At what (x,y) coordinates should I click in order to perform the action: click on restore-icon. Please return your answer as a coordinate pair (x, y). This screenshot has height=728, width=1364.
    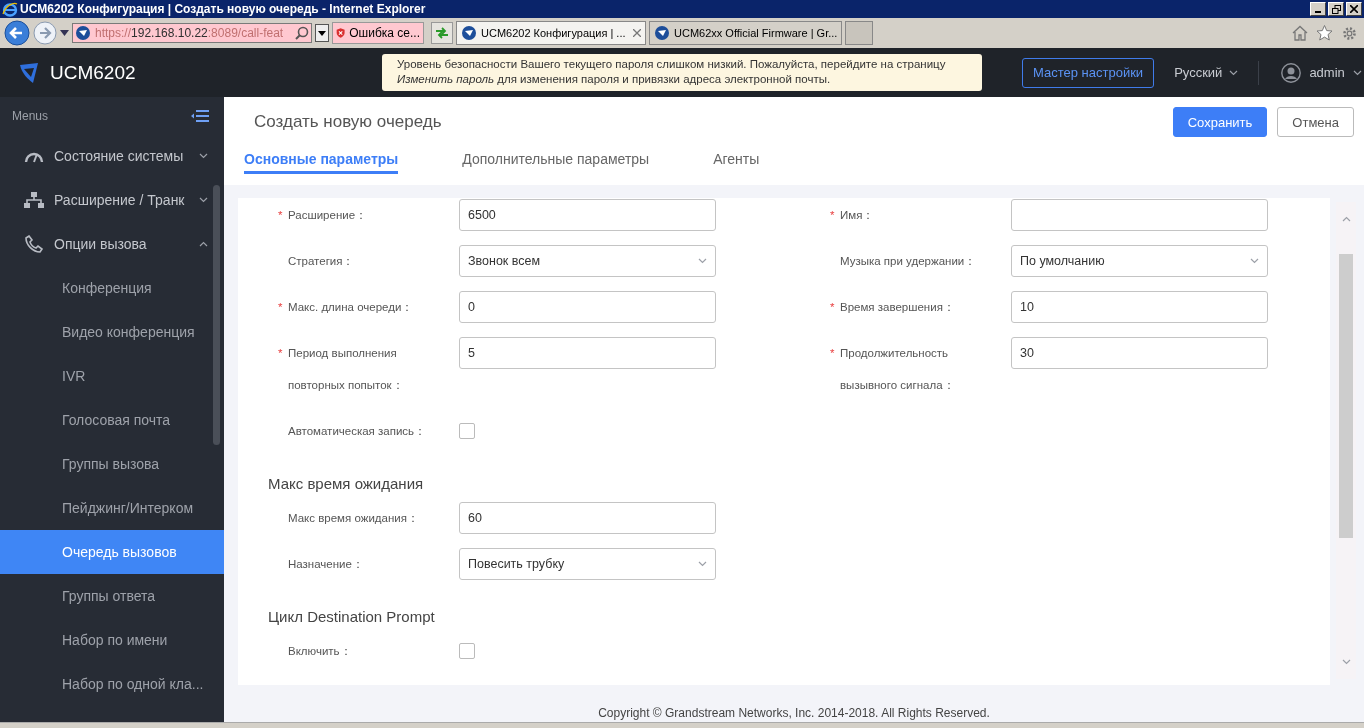
    Looking at the image, I should click on (1336, 9).